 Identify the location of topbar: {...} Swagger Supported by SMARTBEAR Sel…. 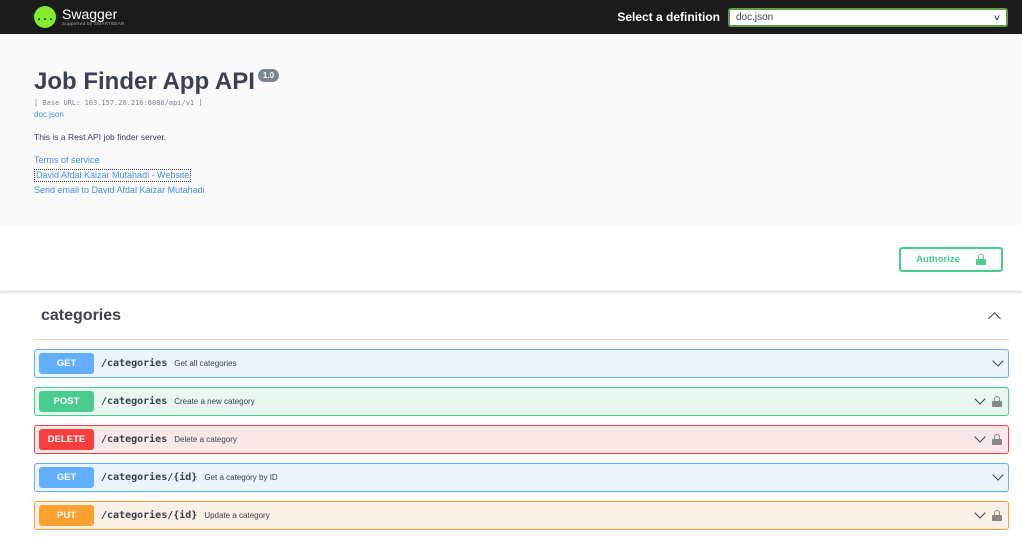
(511, 17).